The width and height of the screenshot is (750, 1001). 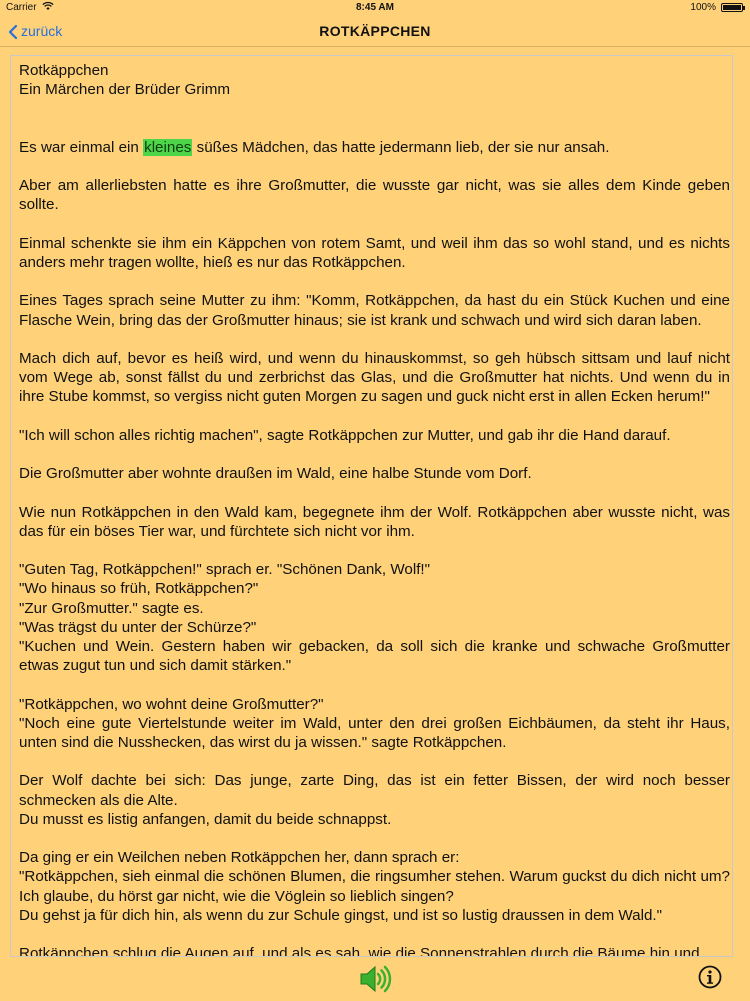 What do you see at coordinates (81, 147) in the screenshot?
I see `paragraph-1-start: Es war einmal ein` at bounding box center [81, 147].